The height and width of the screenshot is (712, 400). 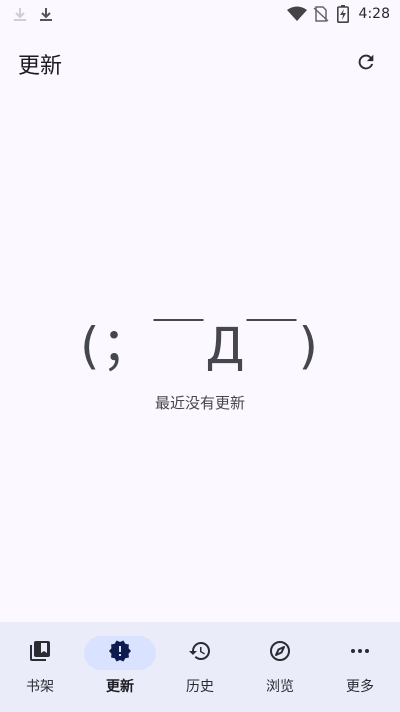 I want to click on nav-label: 更新, so click(x=120, y=687).